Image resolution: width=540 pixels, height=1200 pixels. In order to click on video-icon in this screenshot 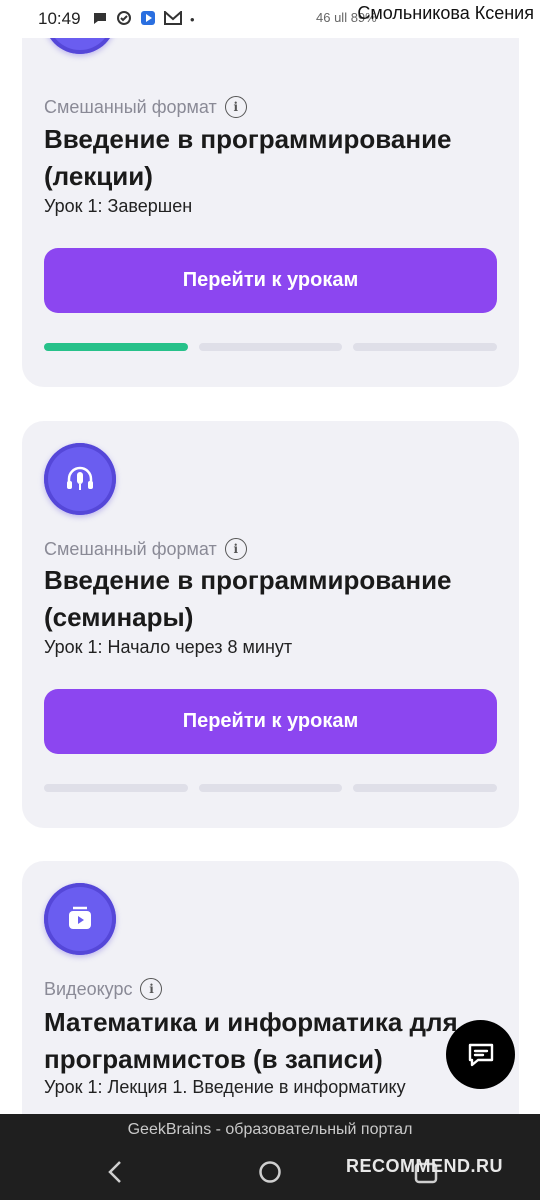, I will do `click(80, 917)`.